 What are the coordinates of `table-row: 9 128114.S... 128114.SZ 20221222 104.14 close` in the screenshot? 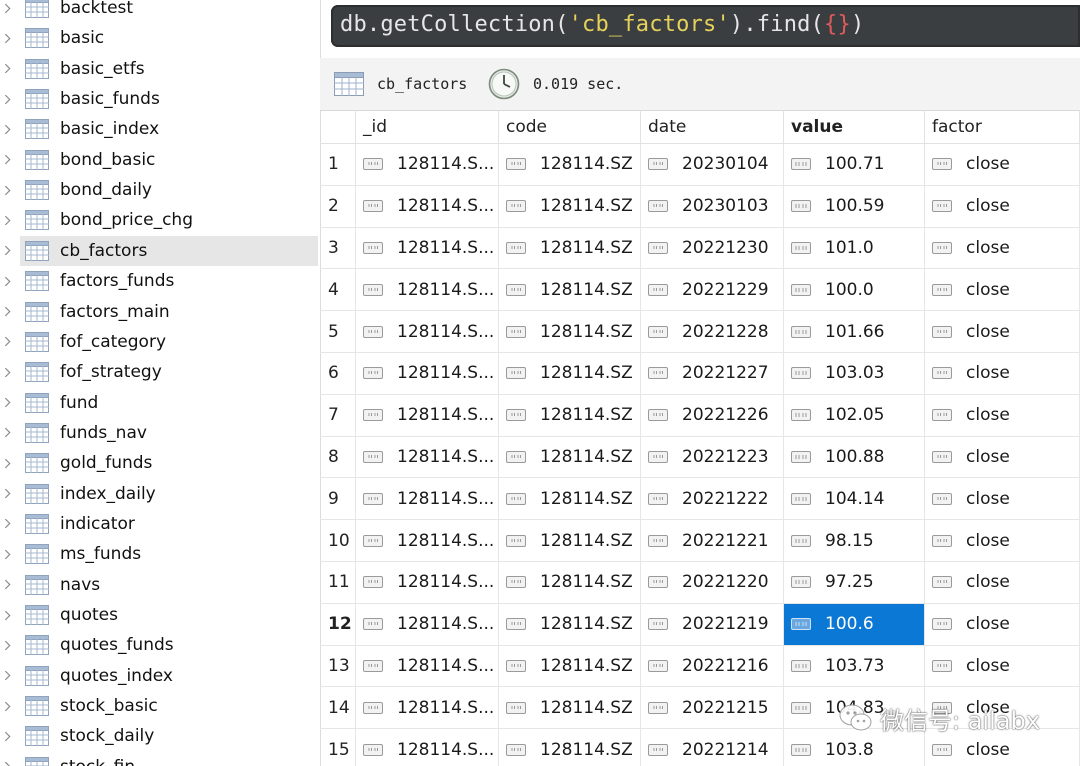 It's located at (700, 499).